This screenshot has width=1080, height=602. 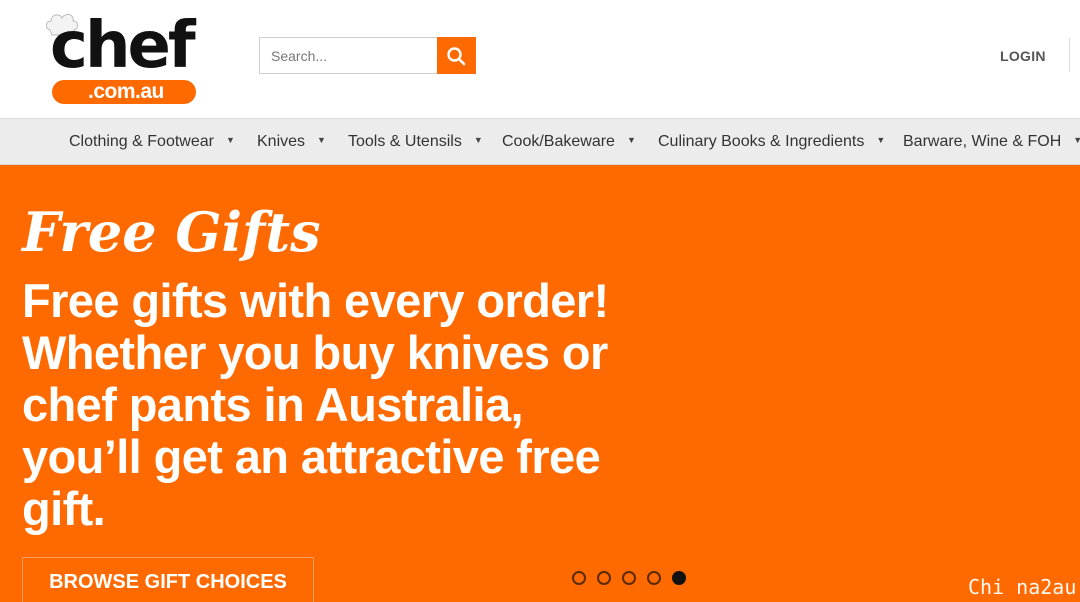 What do you see at coordinates (982, 142) in the screenshot?
I see `nav-item-label: Barware, Wine & FOH` at bounding box center [982, 142].